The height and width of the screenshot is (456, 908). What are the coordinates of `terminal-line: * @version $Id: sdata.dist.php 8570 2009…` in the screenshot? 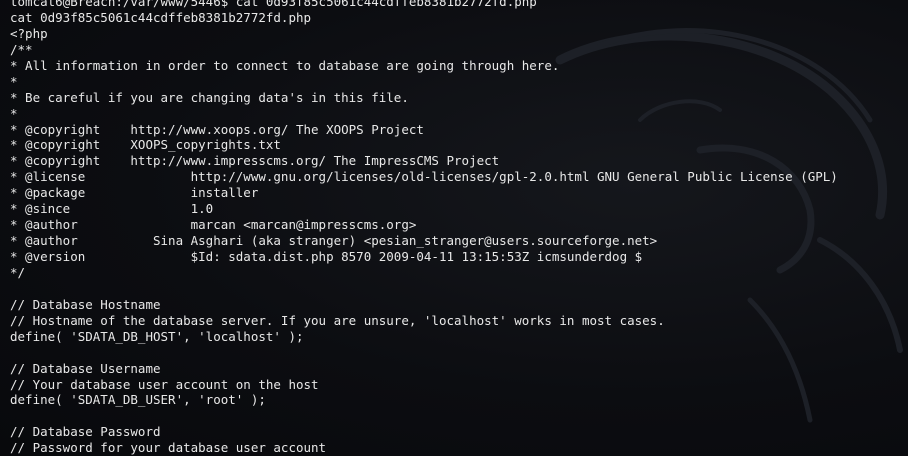 It's located at (326, 256).